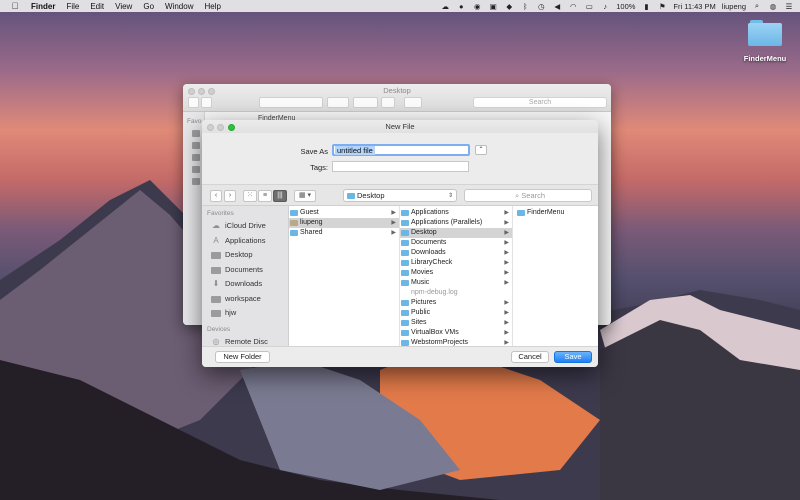 The width and height of the screenshot is (800, 500). Describe the element at coordinates (216, 240) in the screenshot. I see `applications-icon: A` at that location.